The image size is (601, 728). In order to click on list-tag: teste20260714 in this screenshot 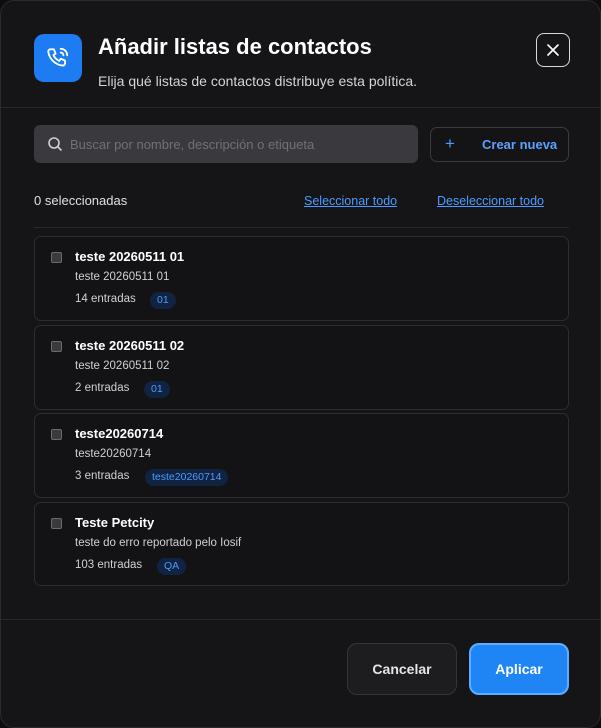, I will do `click(187, 477)`.